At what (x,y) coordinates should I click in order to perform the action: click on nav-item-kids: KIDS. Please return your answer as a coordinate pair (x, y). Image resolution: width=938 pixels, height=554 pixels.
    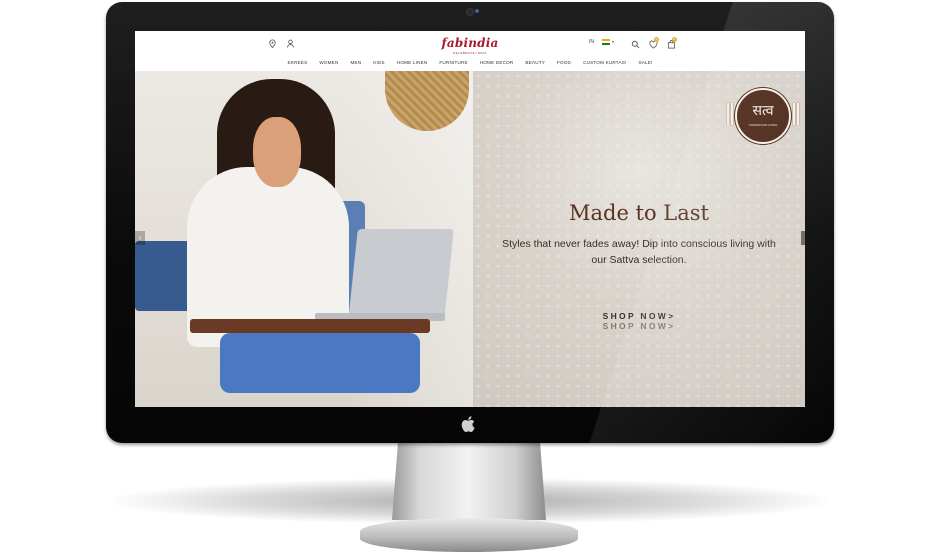
    Looking at the image, I should click on (379, 64).